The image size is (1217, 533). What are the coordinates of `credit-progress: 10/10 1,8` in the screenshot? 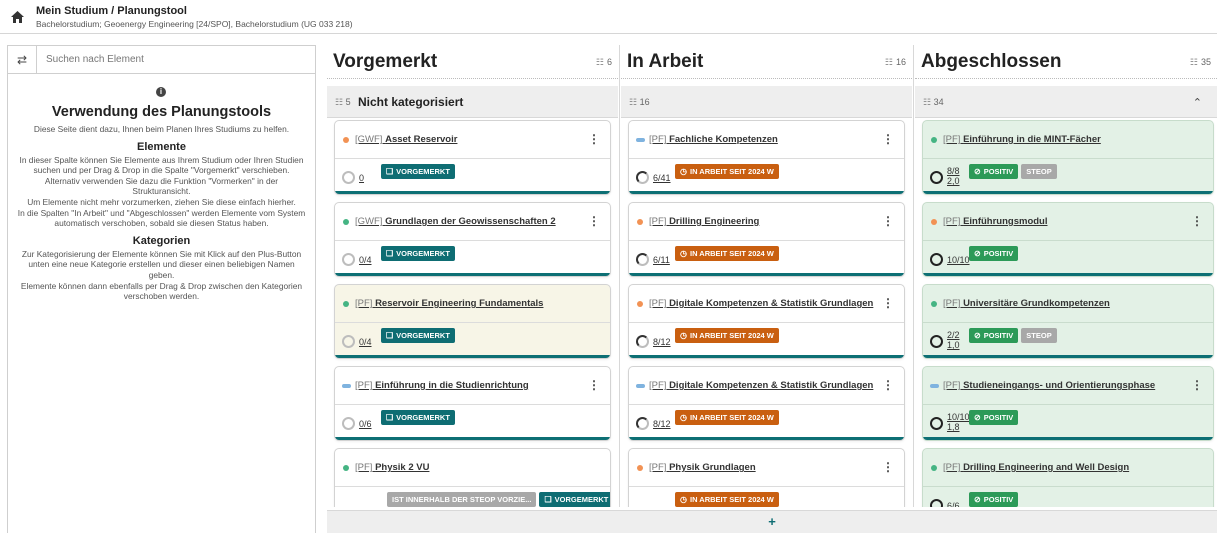 It's located at (958, 422).